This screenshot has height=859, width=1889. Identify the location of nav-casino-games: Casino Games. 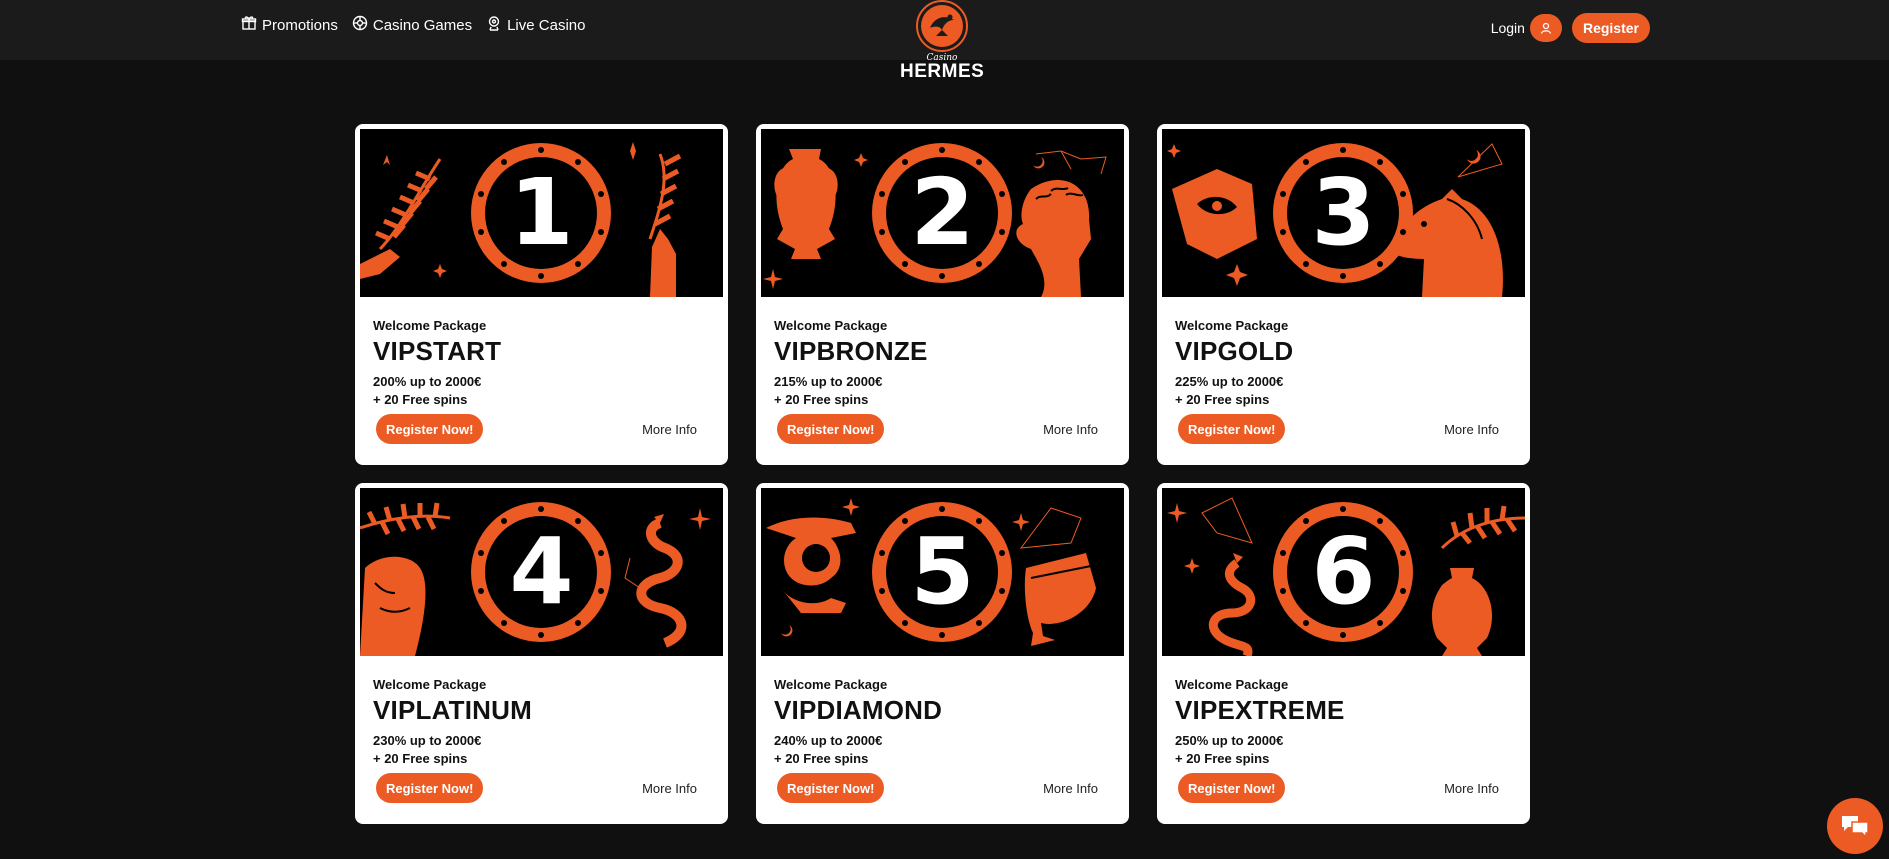
(412, 25).